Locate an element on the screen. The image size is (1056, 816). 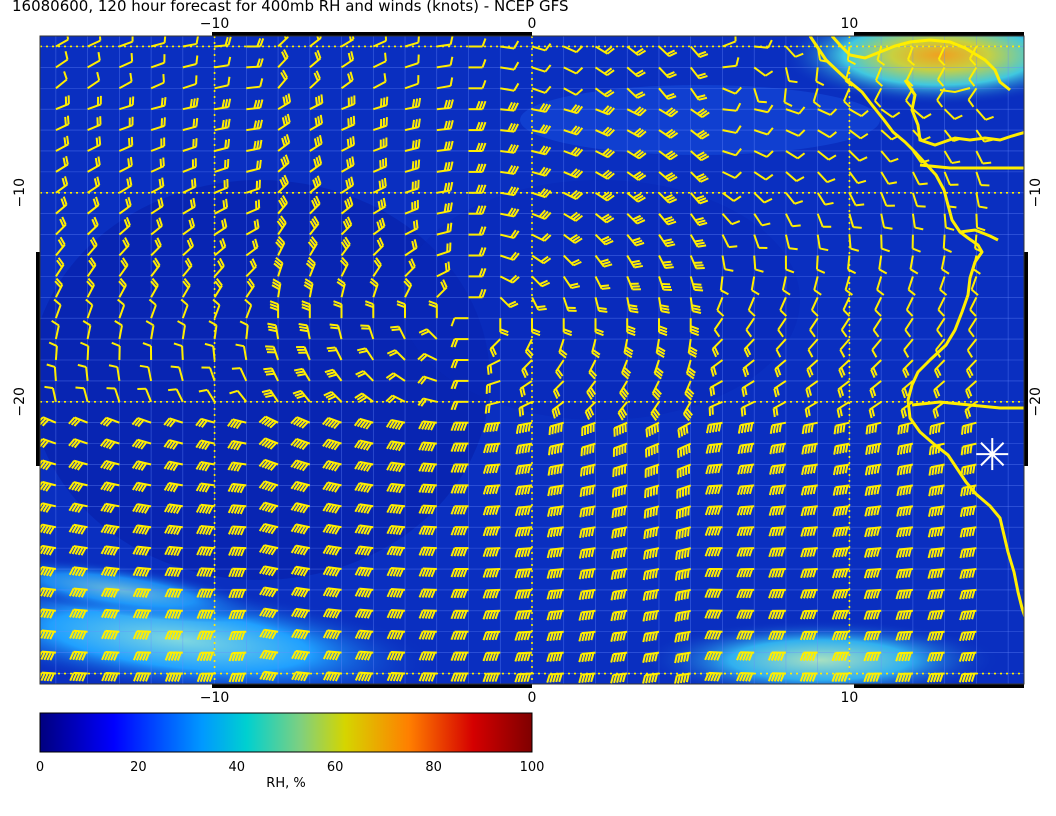
colorbar-tick-label: 20 is located at coordinates (138, 767).